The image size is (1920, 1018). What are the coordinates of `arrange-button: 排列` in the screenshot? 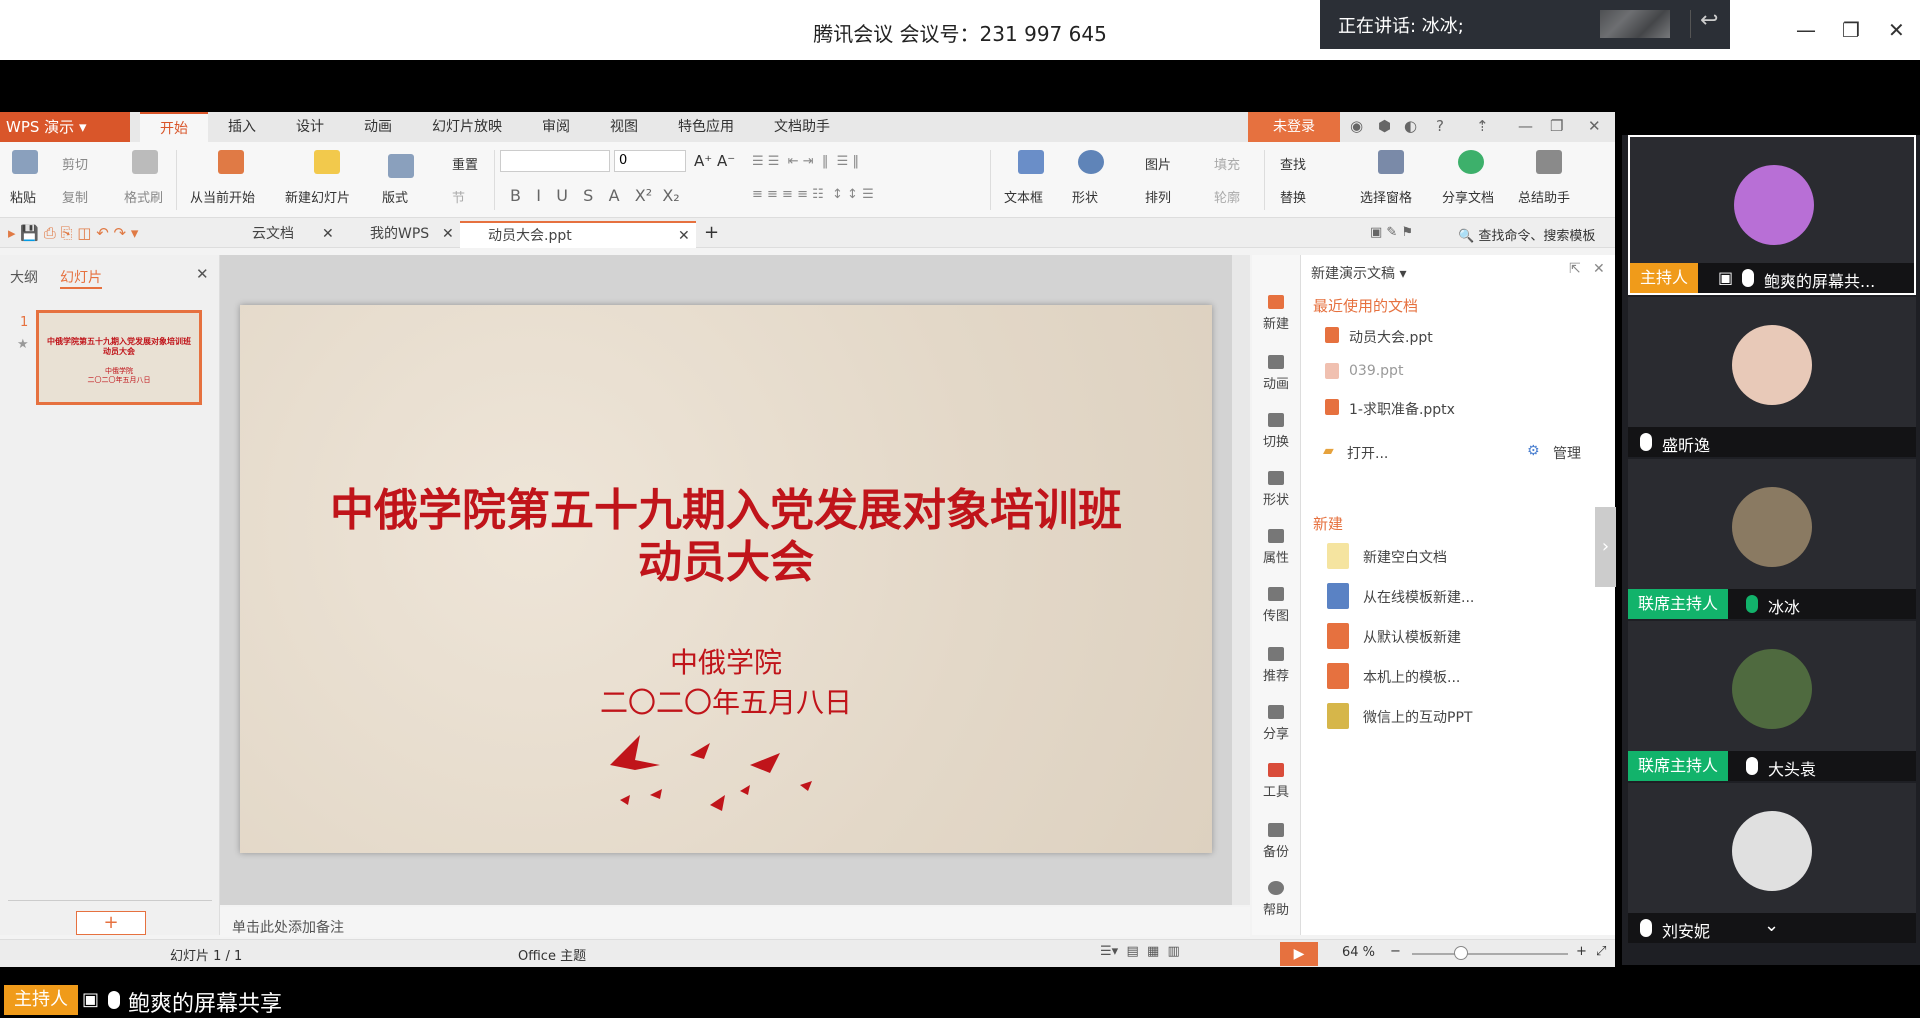 It's located at (1158, 196).